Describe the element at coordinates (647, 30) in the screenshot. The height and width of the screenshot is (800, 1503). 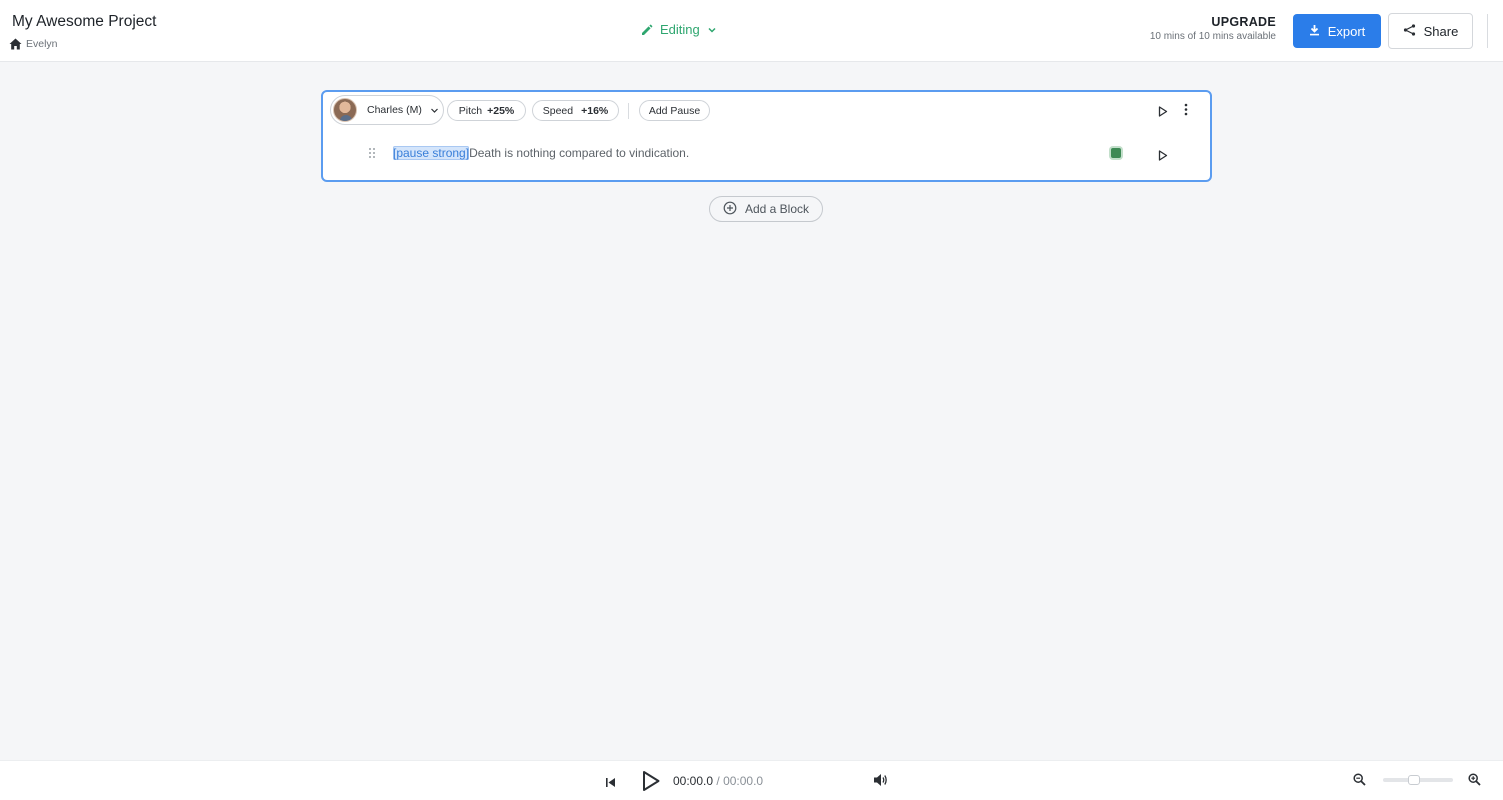
I see `pencil-icon` at that location.